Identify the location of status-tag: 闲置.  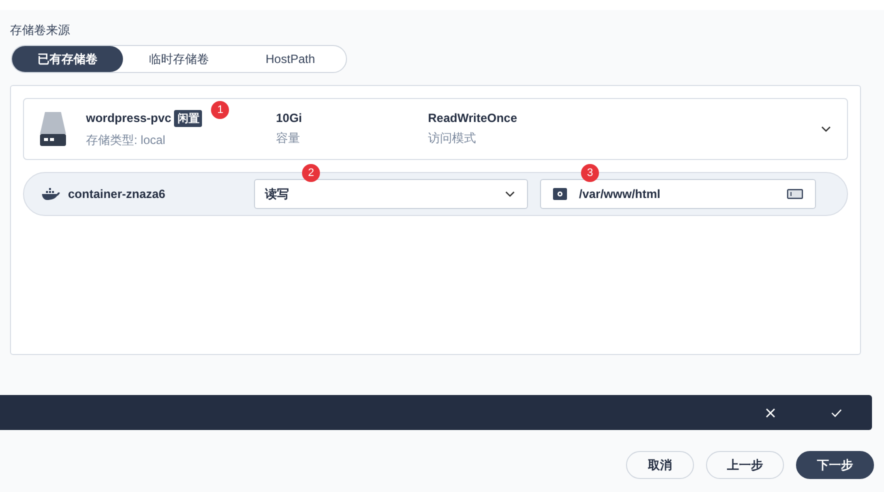
(188, 118).